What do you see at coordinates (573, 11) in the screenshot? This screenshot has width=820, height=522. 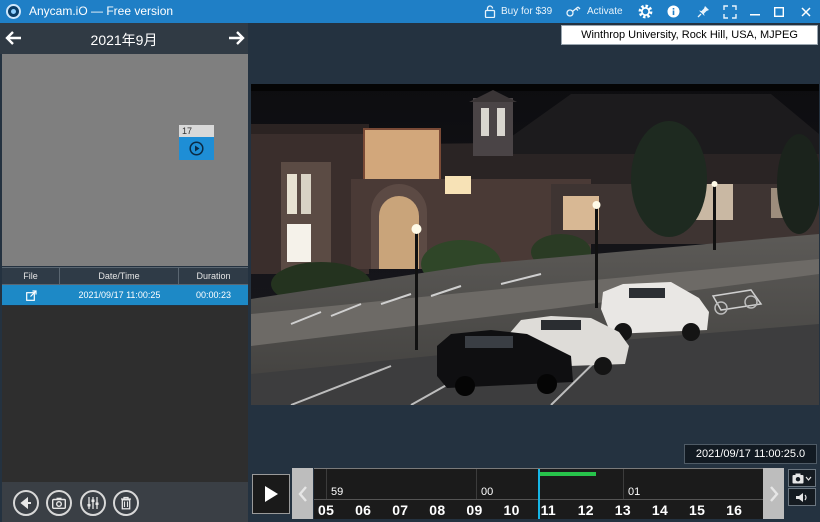 I see `key-icon` at bounding box center [573, 11].